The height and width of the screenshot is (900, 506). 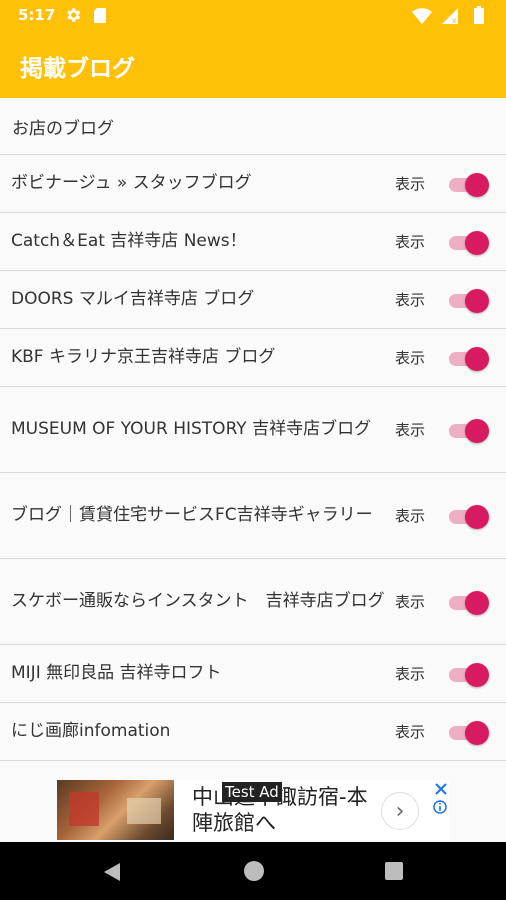 What do you see at coordinates (253, 65) in the screenshot?
I see `app-bar: 掲載ブログ` at bounding box center [253, 65].